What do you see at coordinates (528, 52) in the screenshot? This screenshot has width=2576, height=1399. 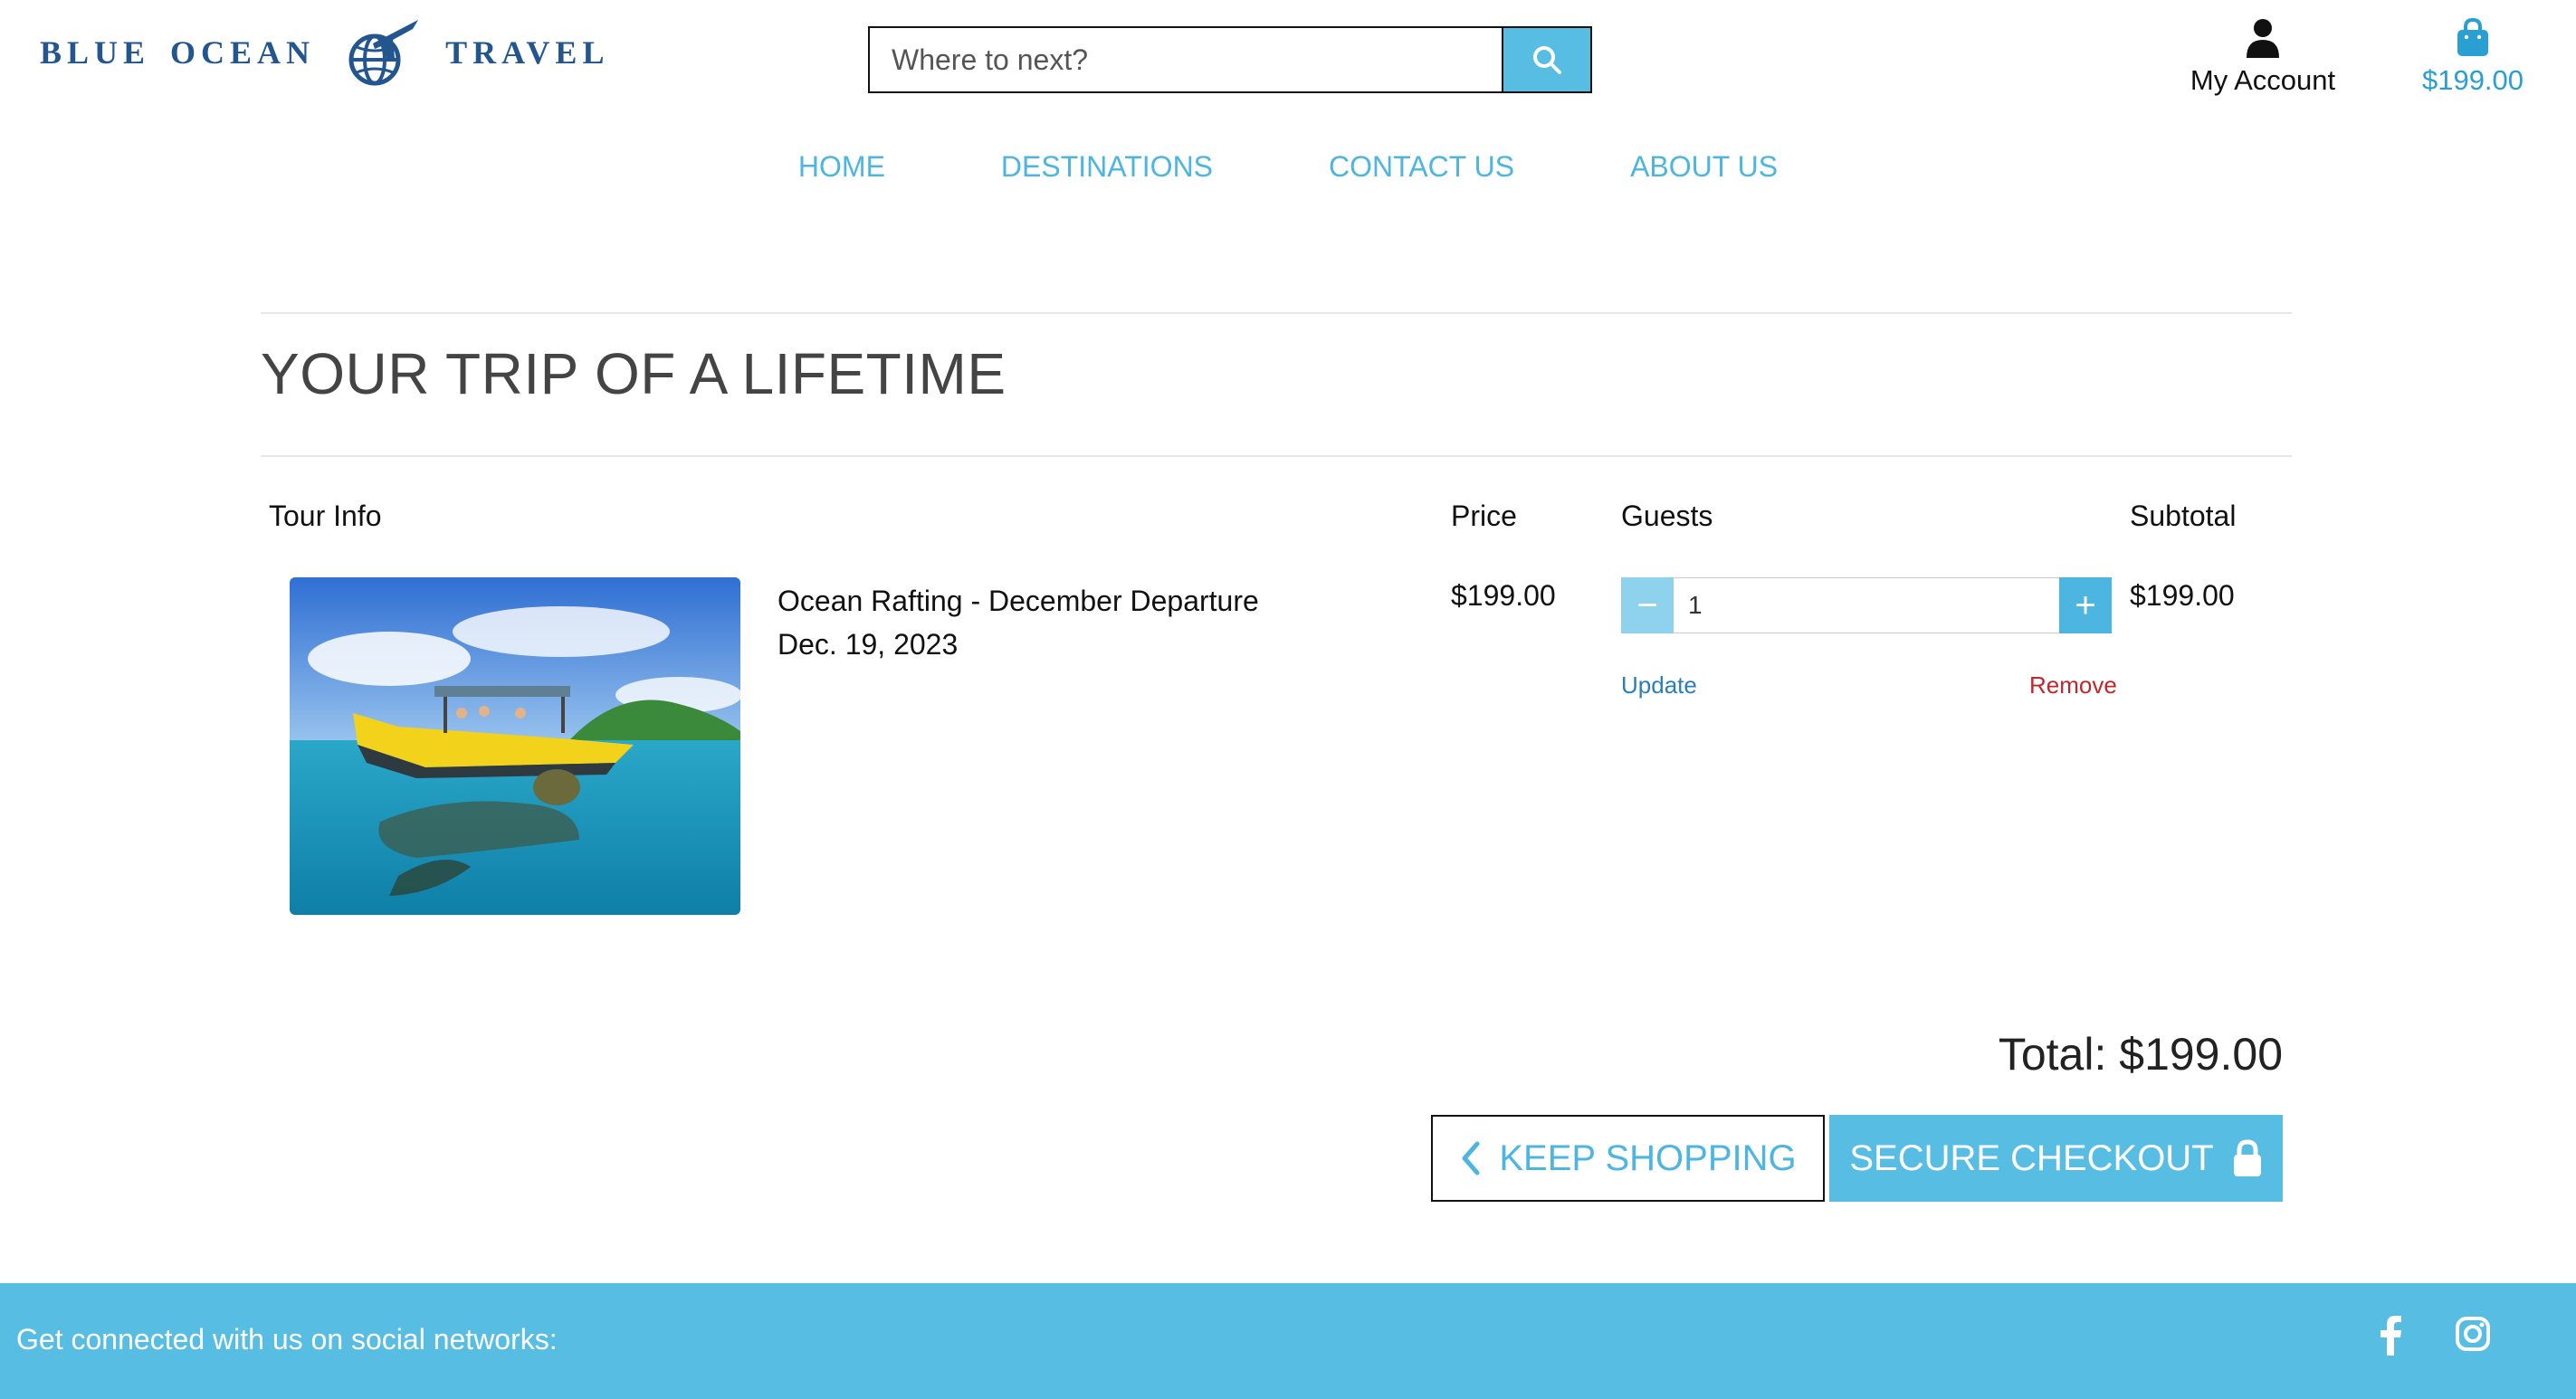 I see `brand-word-travel: TRAVEL` at bounding box center [528, 52].